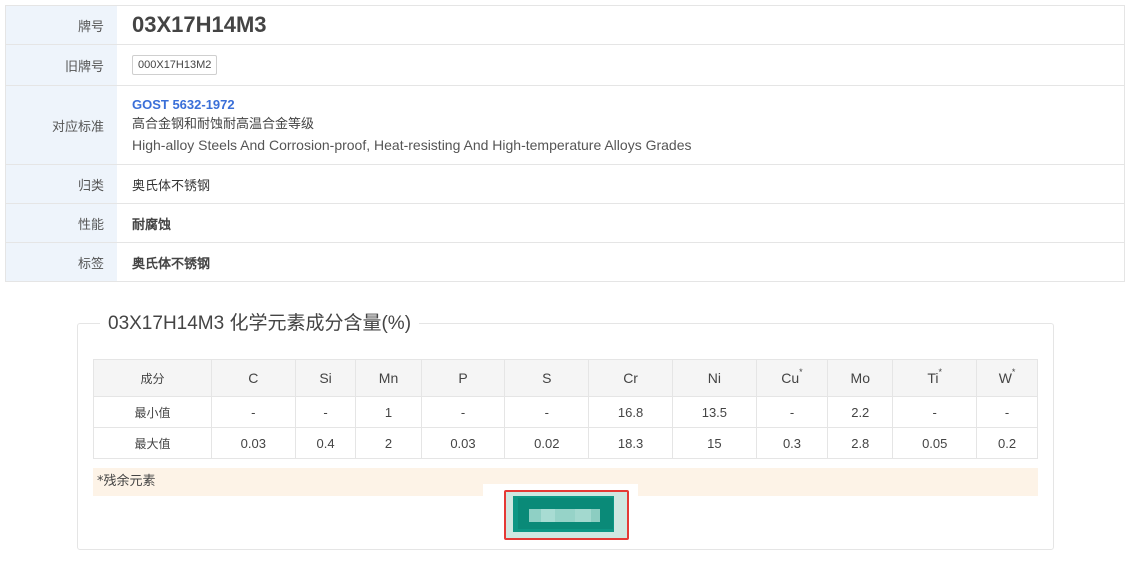  What do you see at coordinates (171, 186) in the screenshot?
I see `category-value: 奥氏体不锈钢` at bounding box center [171, 186].